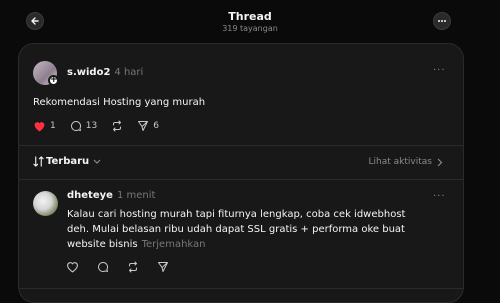 The width and height of the screenshot is (500, 303). Describe the element at coordinates (103, 126) in the screenshot. I see `post-actions: 1 13 6` at that location.